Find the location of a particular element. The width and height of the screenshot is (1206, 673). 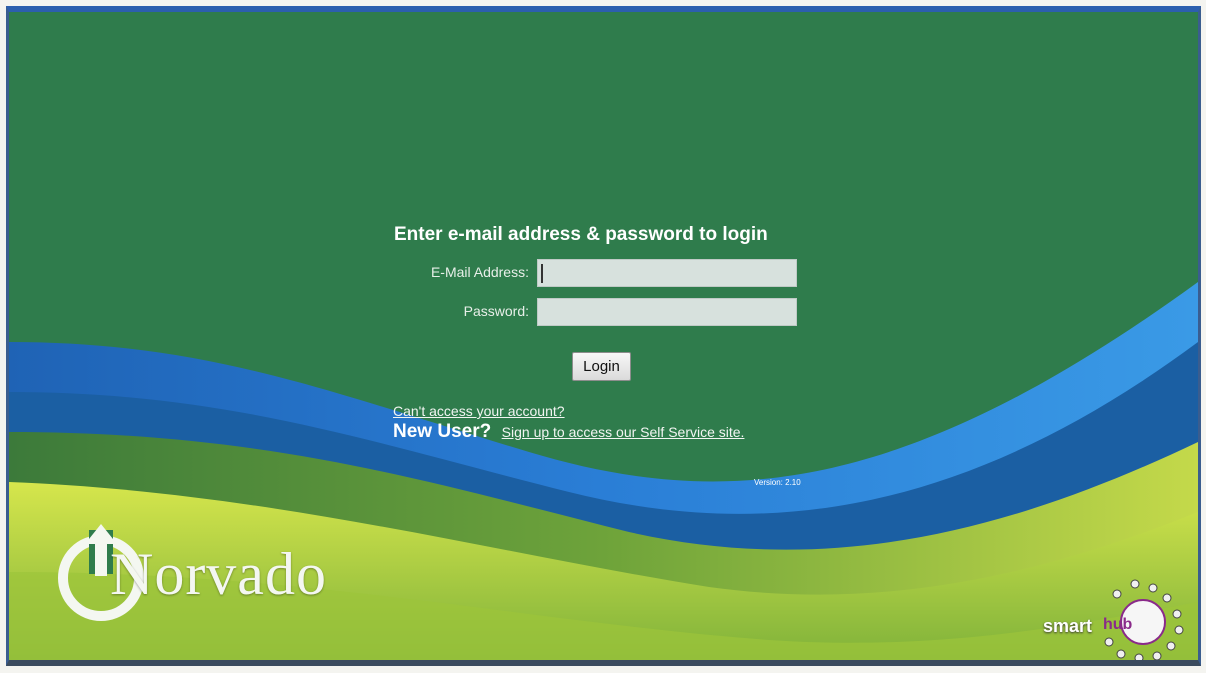

company-name: Norvado is located at coordinates (218, 574).